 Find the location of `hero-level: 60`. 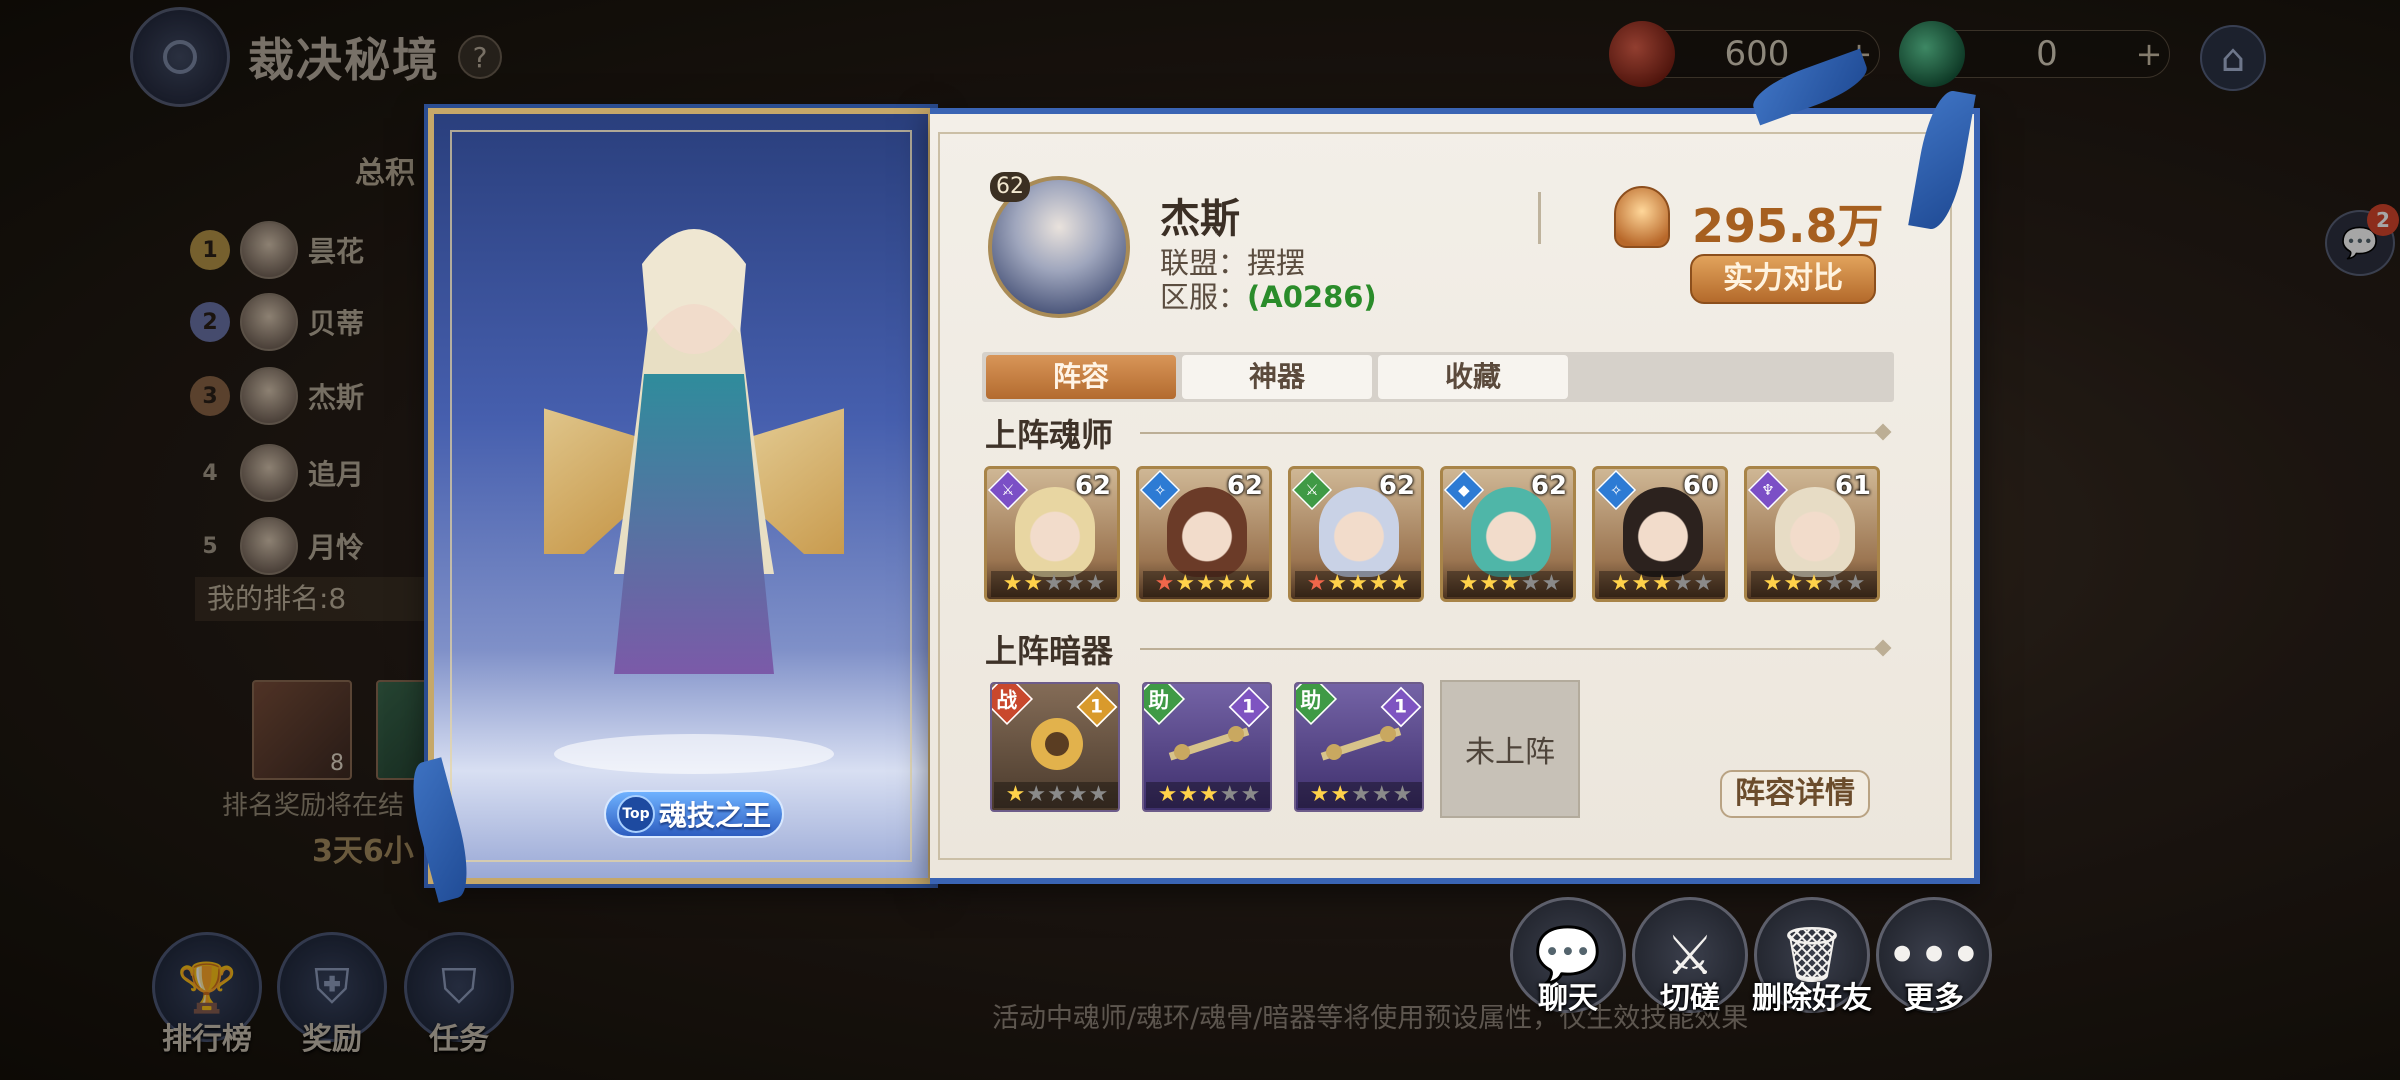

hero-level: 60 is located at coordinates (1700, 486).